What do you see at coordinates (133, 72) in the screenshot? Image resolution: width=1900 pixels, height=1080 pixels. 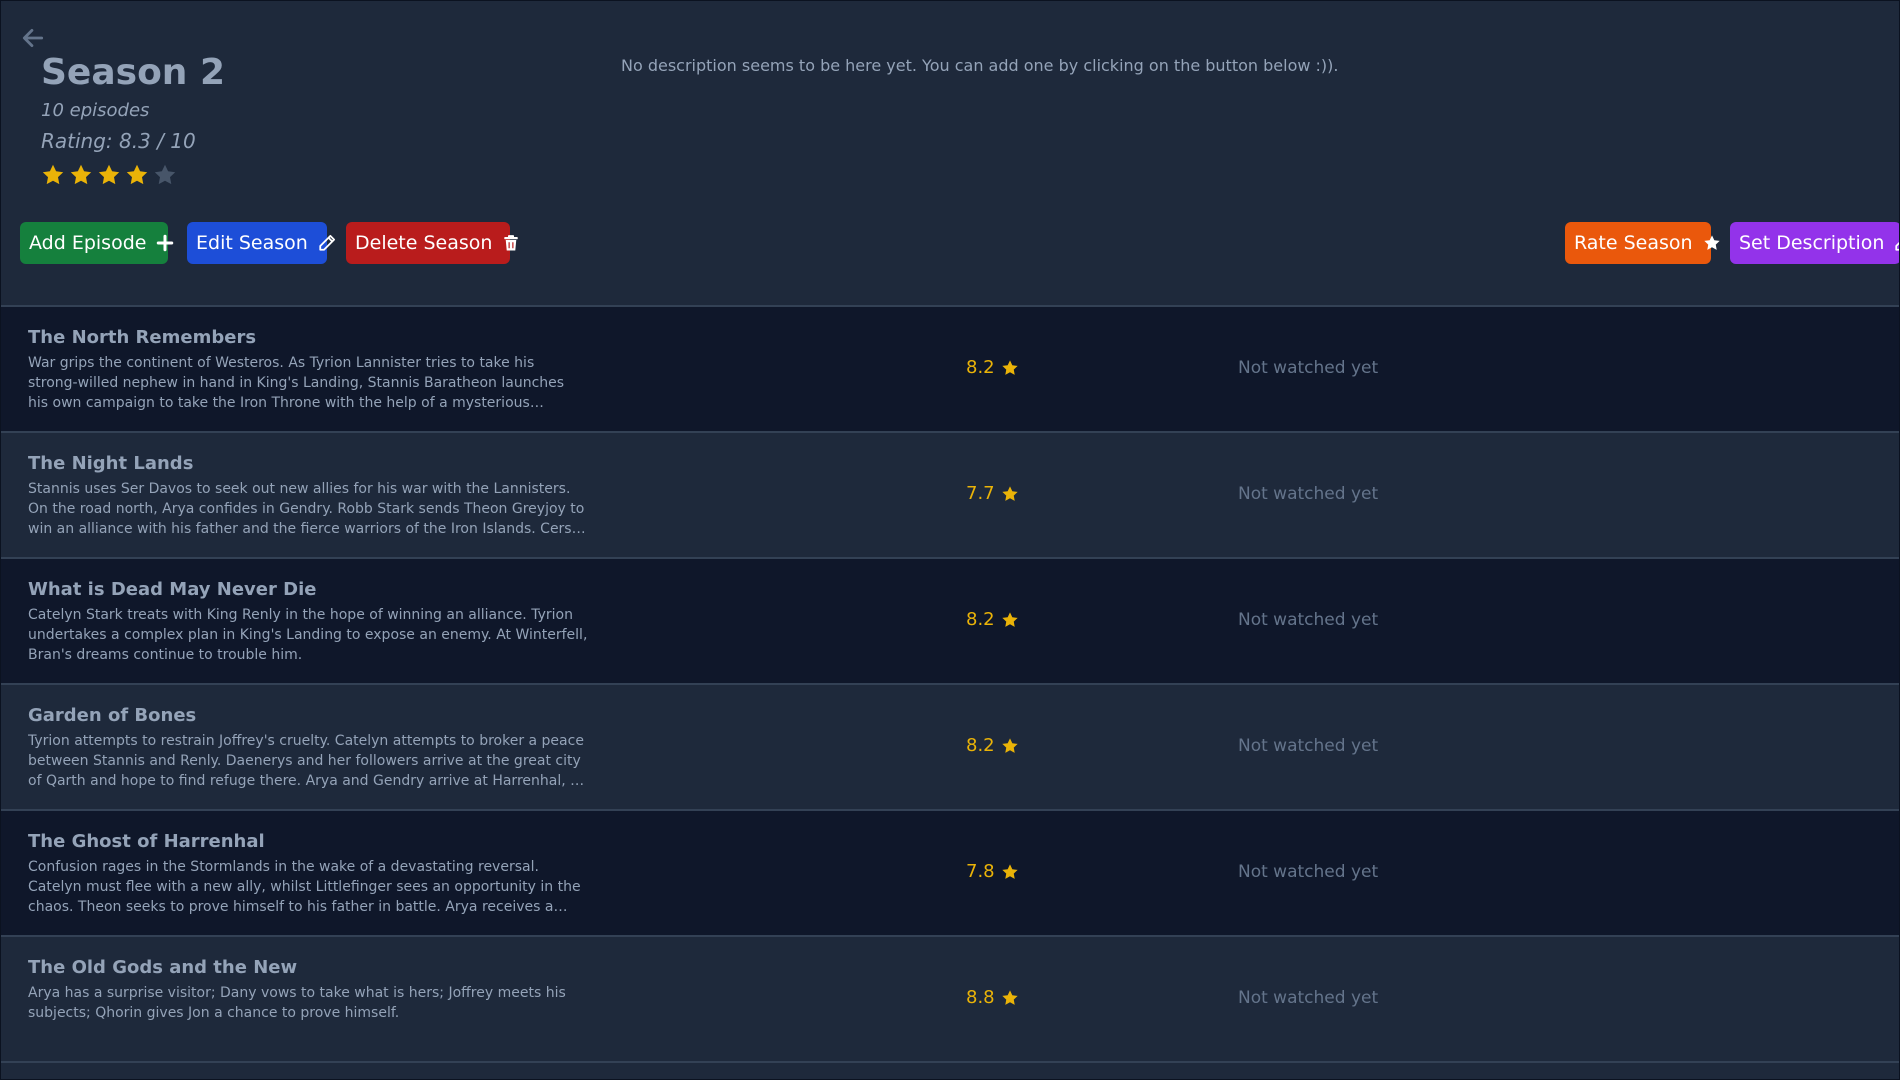 I see `page-title: Season 2` at bounding box center [133, 72].